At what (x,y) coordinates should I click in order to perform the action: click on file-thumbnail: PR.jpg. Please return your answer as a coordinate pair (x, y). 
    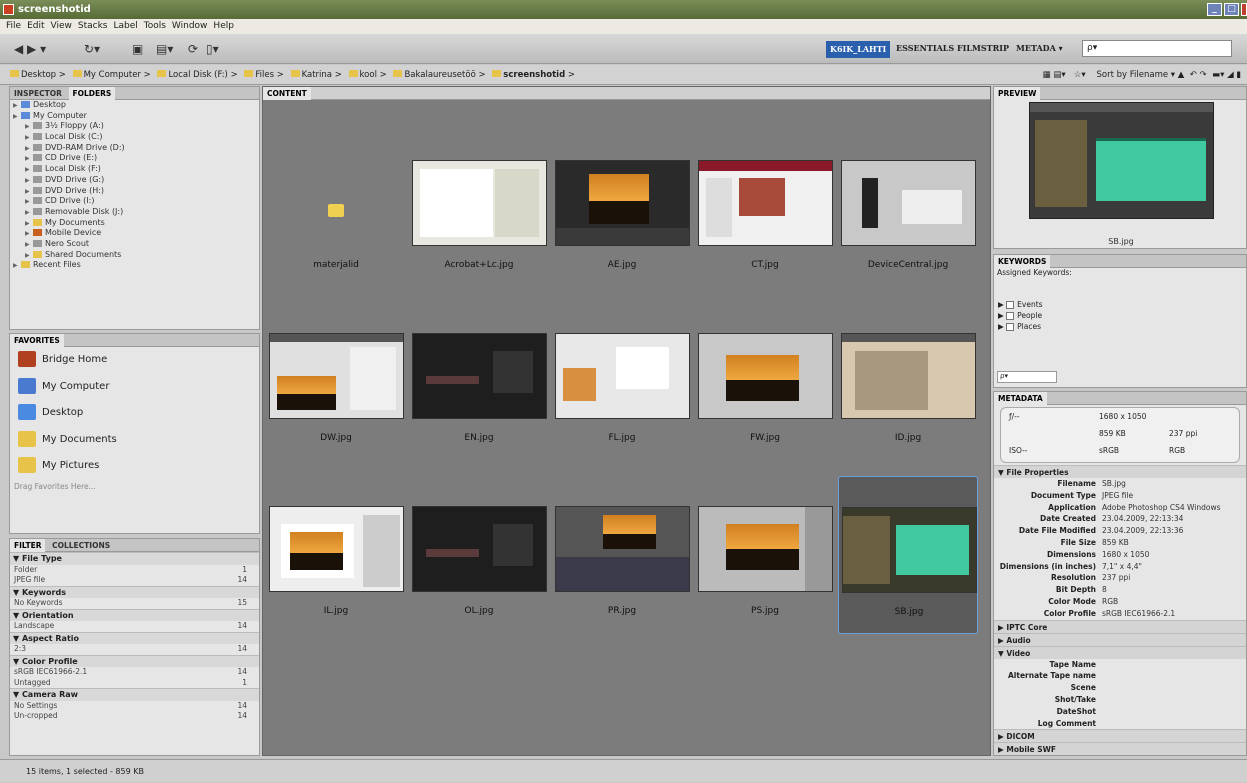
    Looking at the image, I should click on (622, 555).